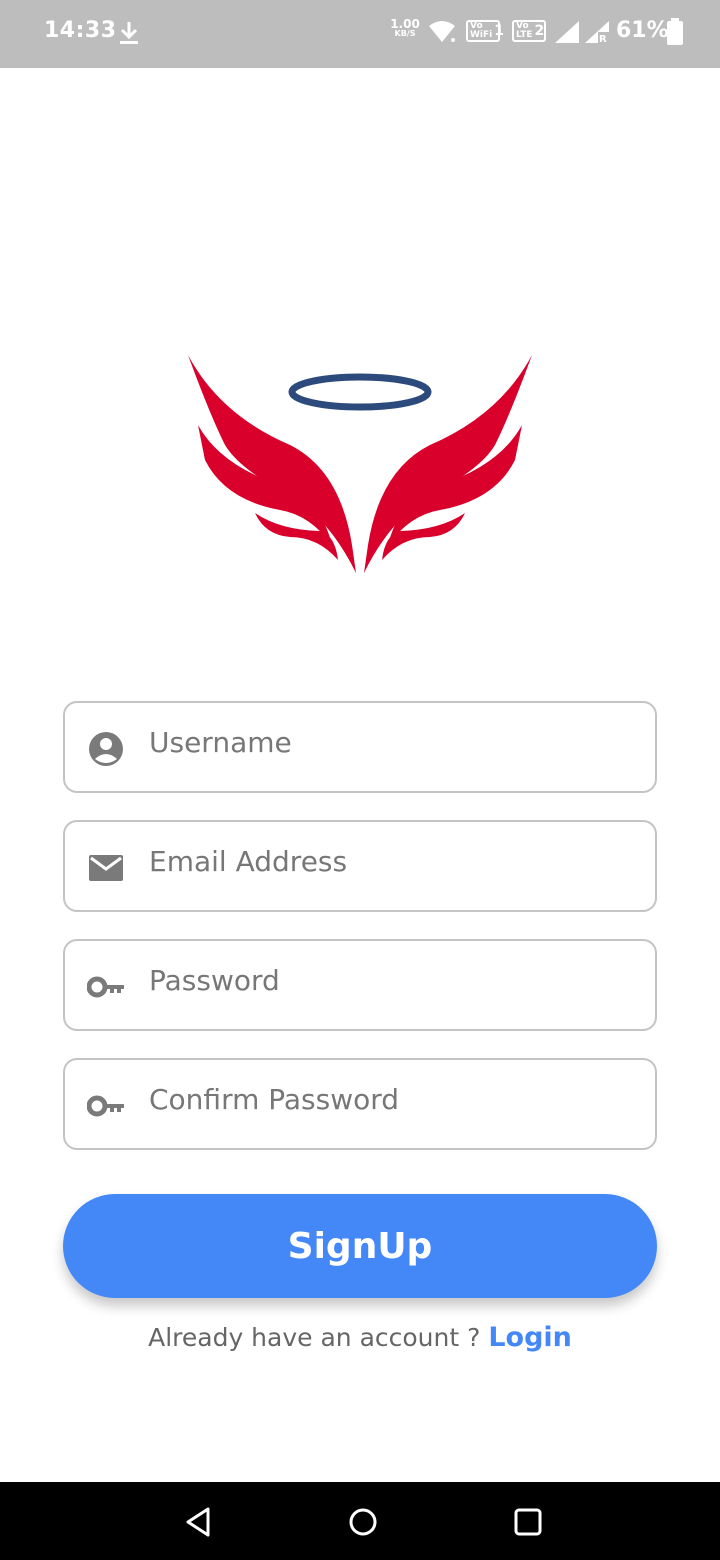 The image size is (720, 1560). Describe the element at coordinates (405, 27) in the screenshot. I see `network-speed: 1.00 KB/S` at that location.